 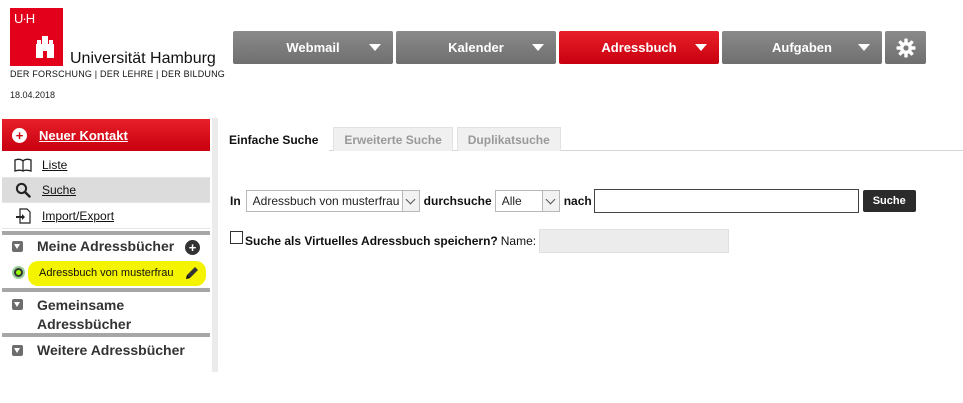 I want to click on nach-label: nach, so click(x=577, y=201).